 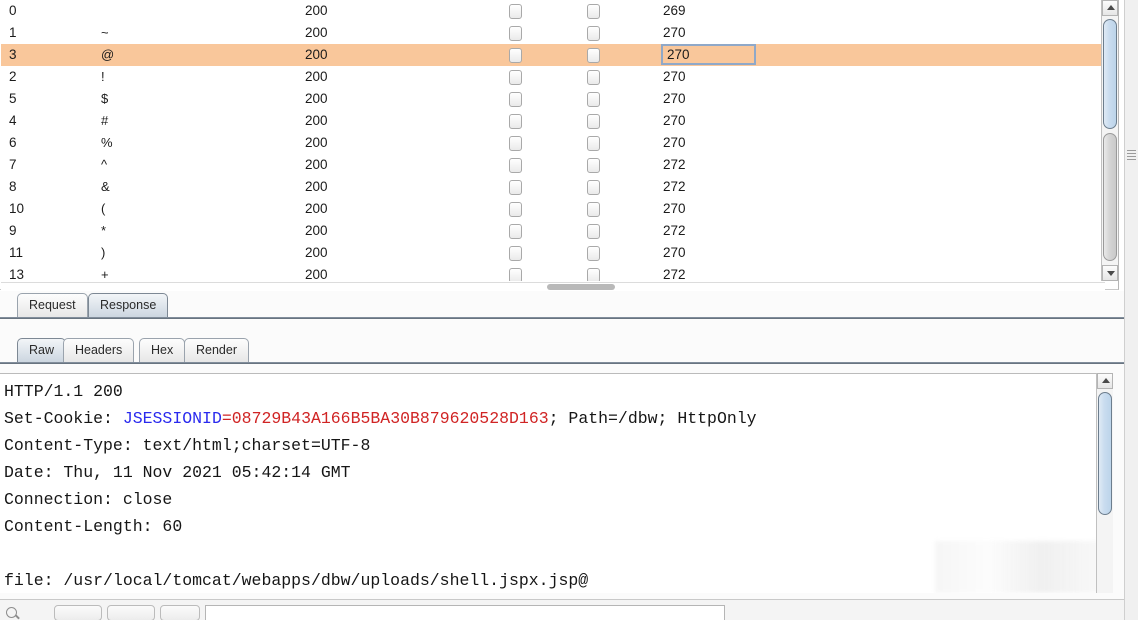 What do you see at coordinates (581, 287) in the screenshot?
I see `results-hscroll-thumb` at bounding box center [581, 287].